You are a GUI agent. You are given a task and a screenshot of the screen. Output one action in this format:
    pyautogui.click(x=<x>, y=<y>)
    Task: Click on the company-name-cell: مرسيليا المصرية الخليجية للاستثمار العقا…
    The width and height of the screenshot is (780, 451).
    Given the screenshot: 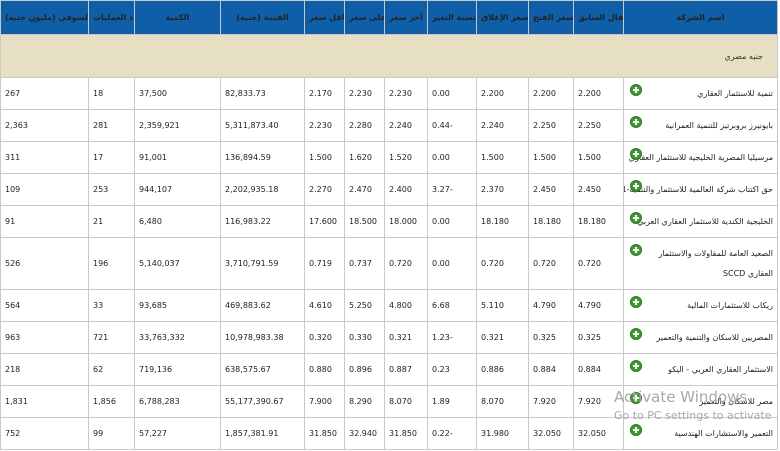 What is the action you would take?
    pyautogui.click(x=700, y=157)
    